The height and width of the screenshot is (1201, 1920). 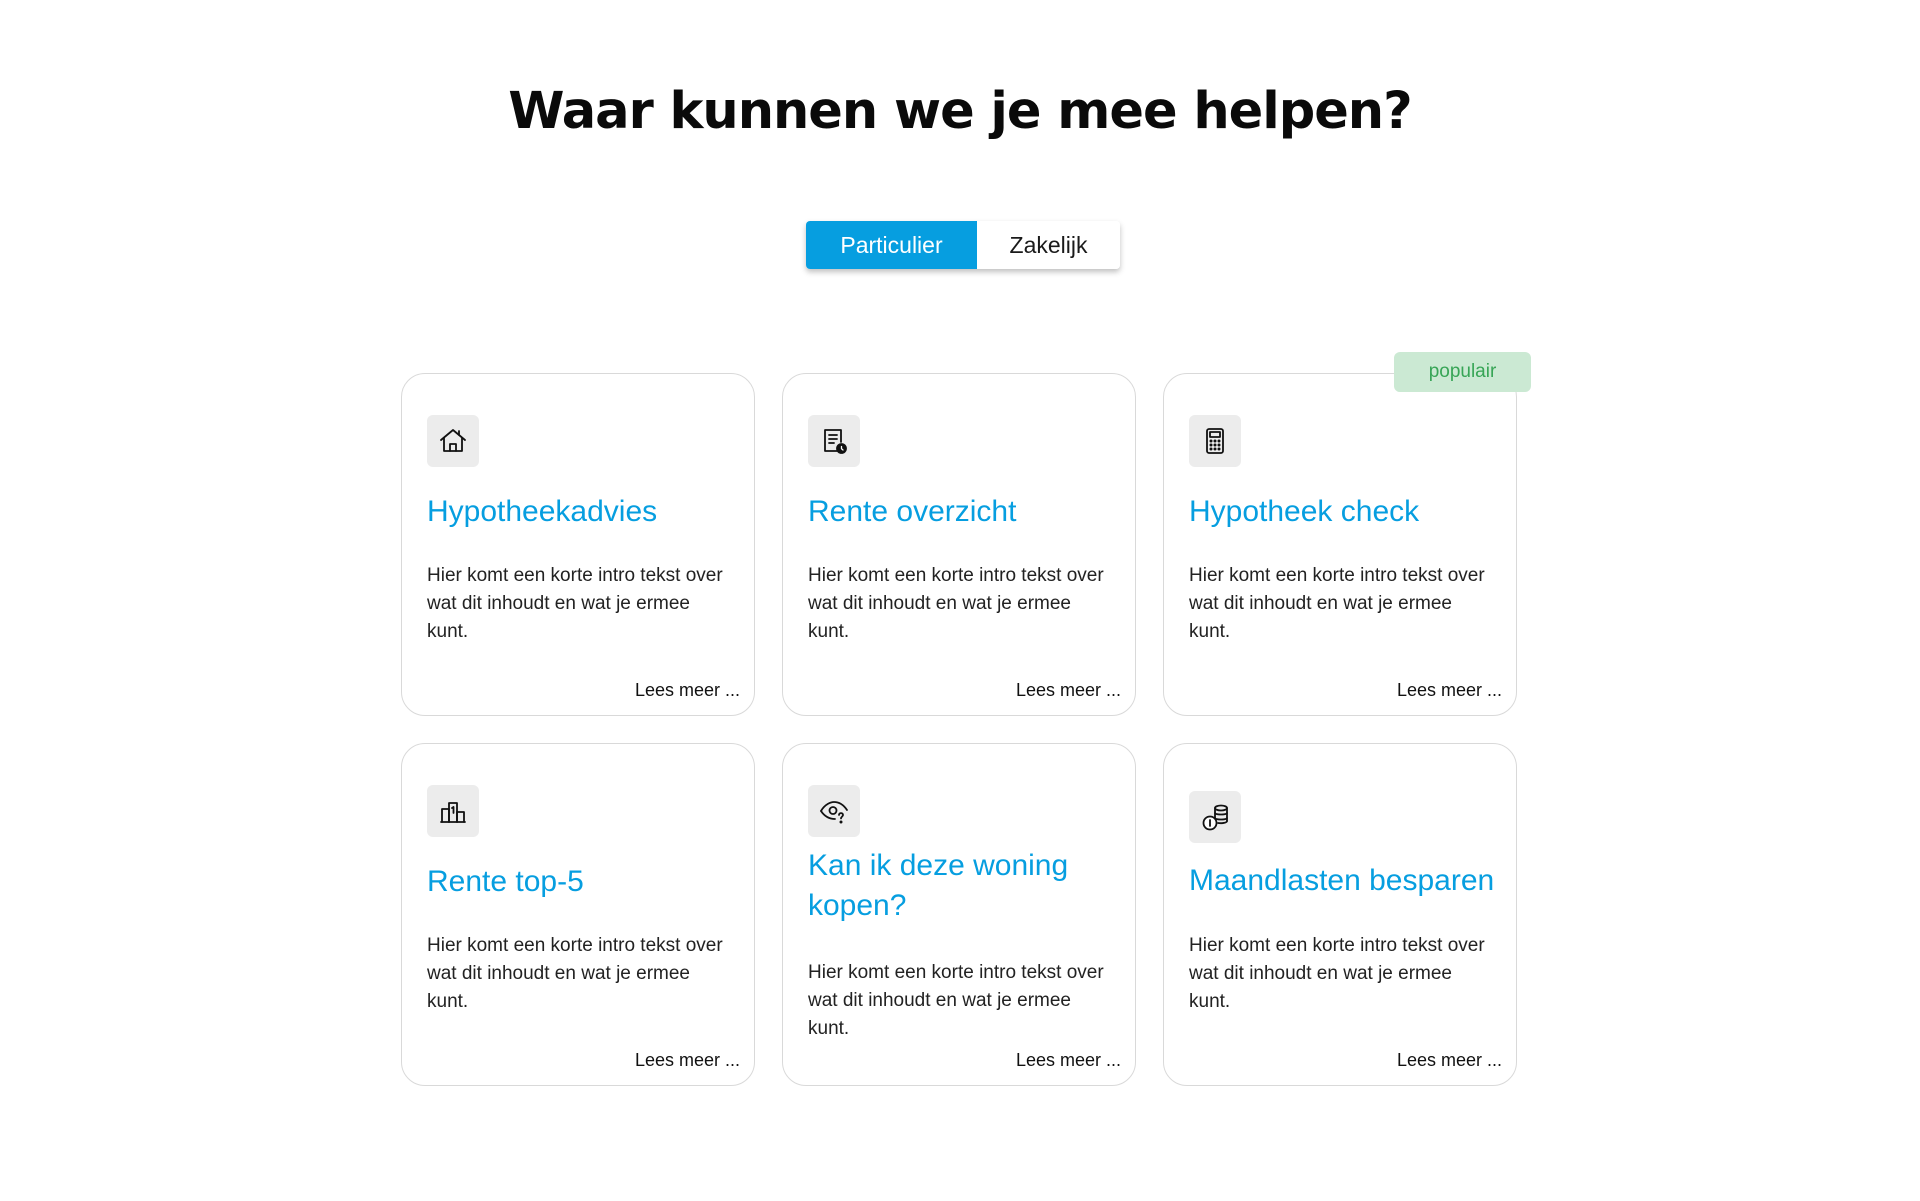 I want to click on card-title: Rente top-5, so click(x=505, y=881).